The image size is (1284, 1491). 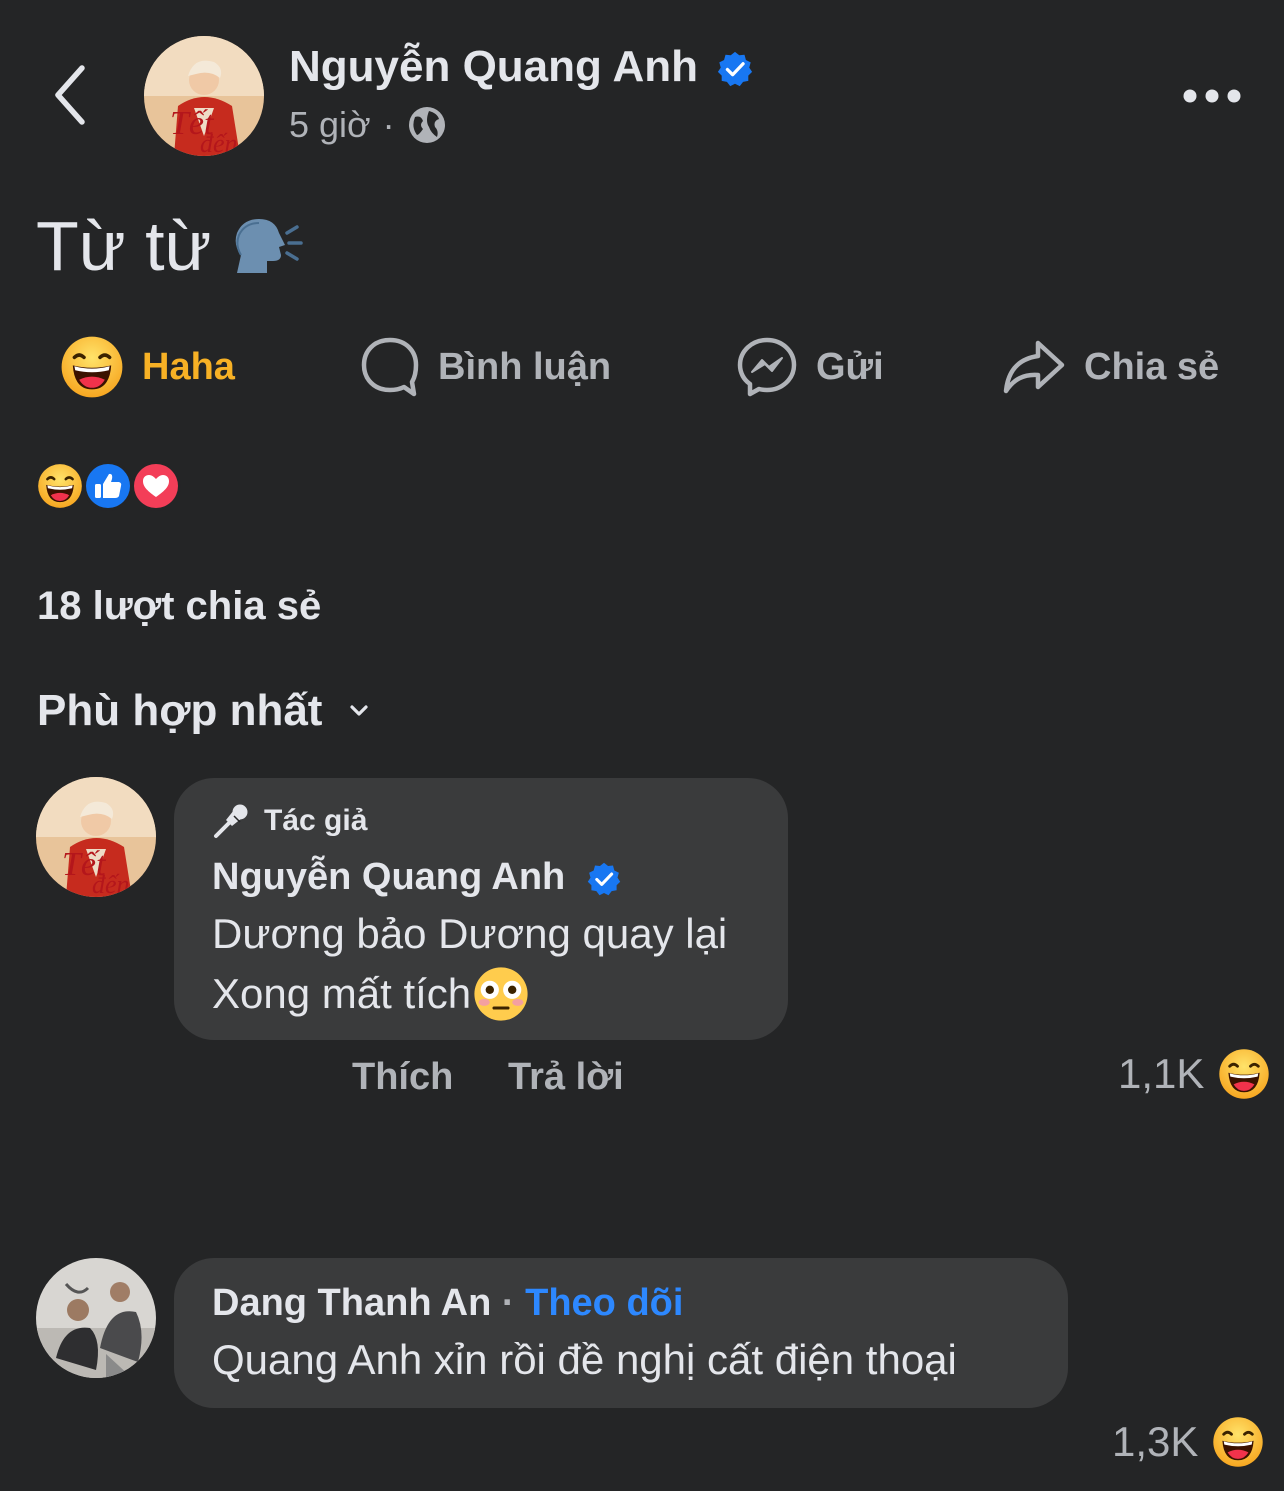 I want to click on post-author-name: Nguyễn Quang Anh, so click(x=494, y=66).